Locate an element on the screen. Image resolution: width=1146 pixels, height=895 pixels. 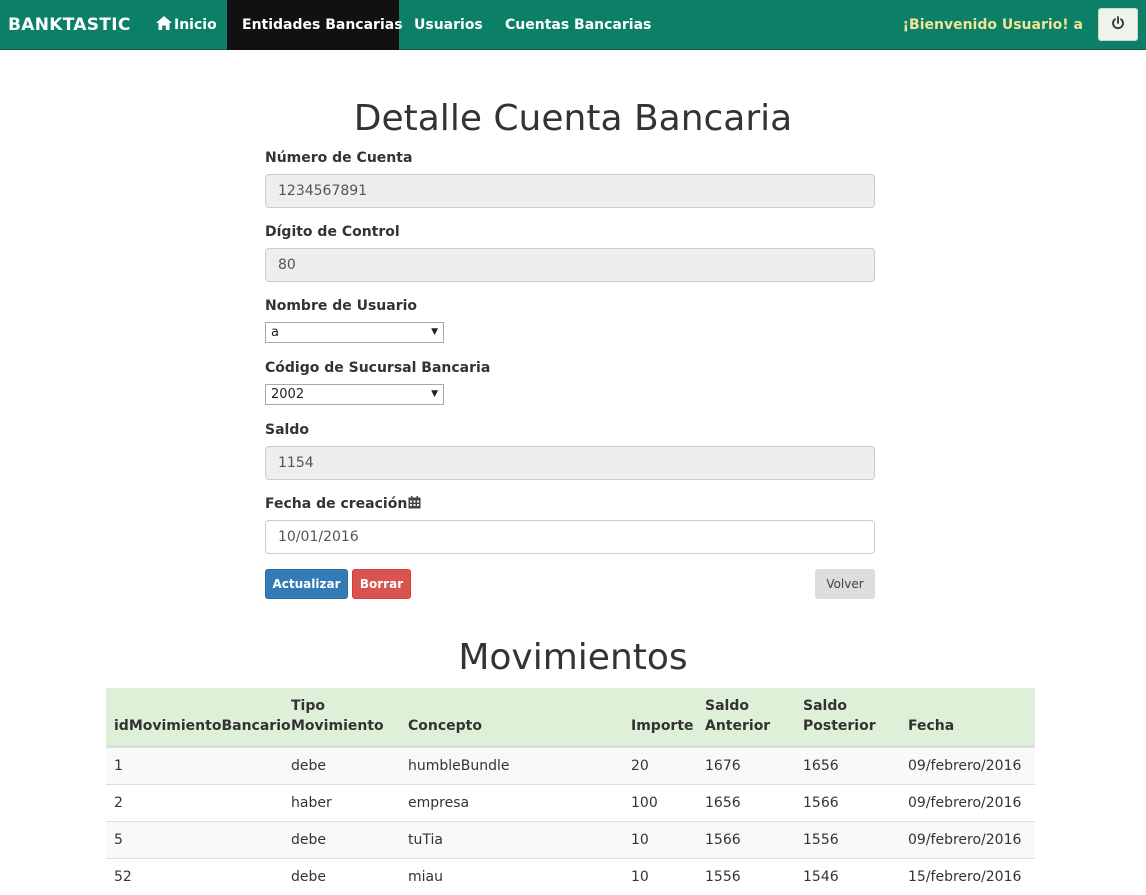
cell-concepto: tuTia is located at coordinates (425, 840).